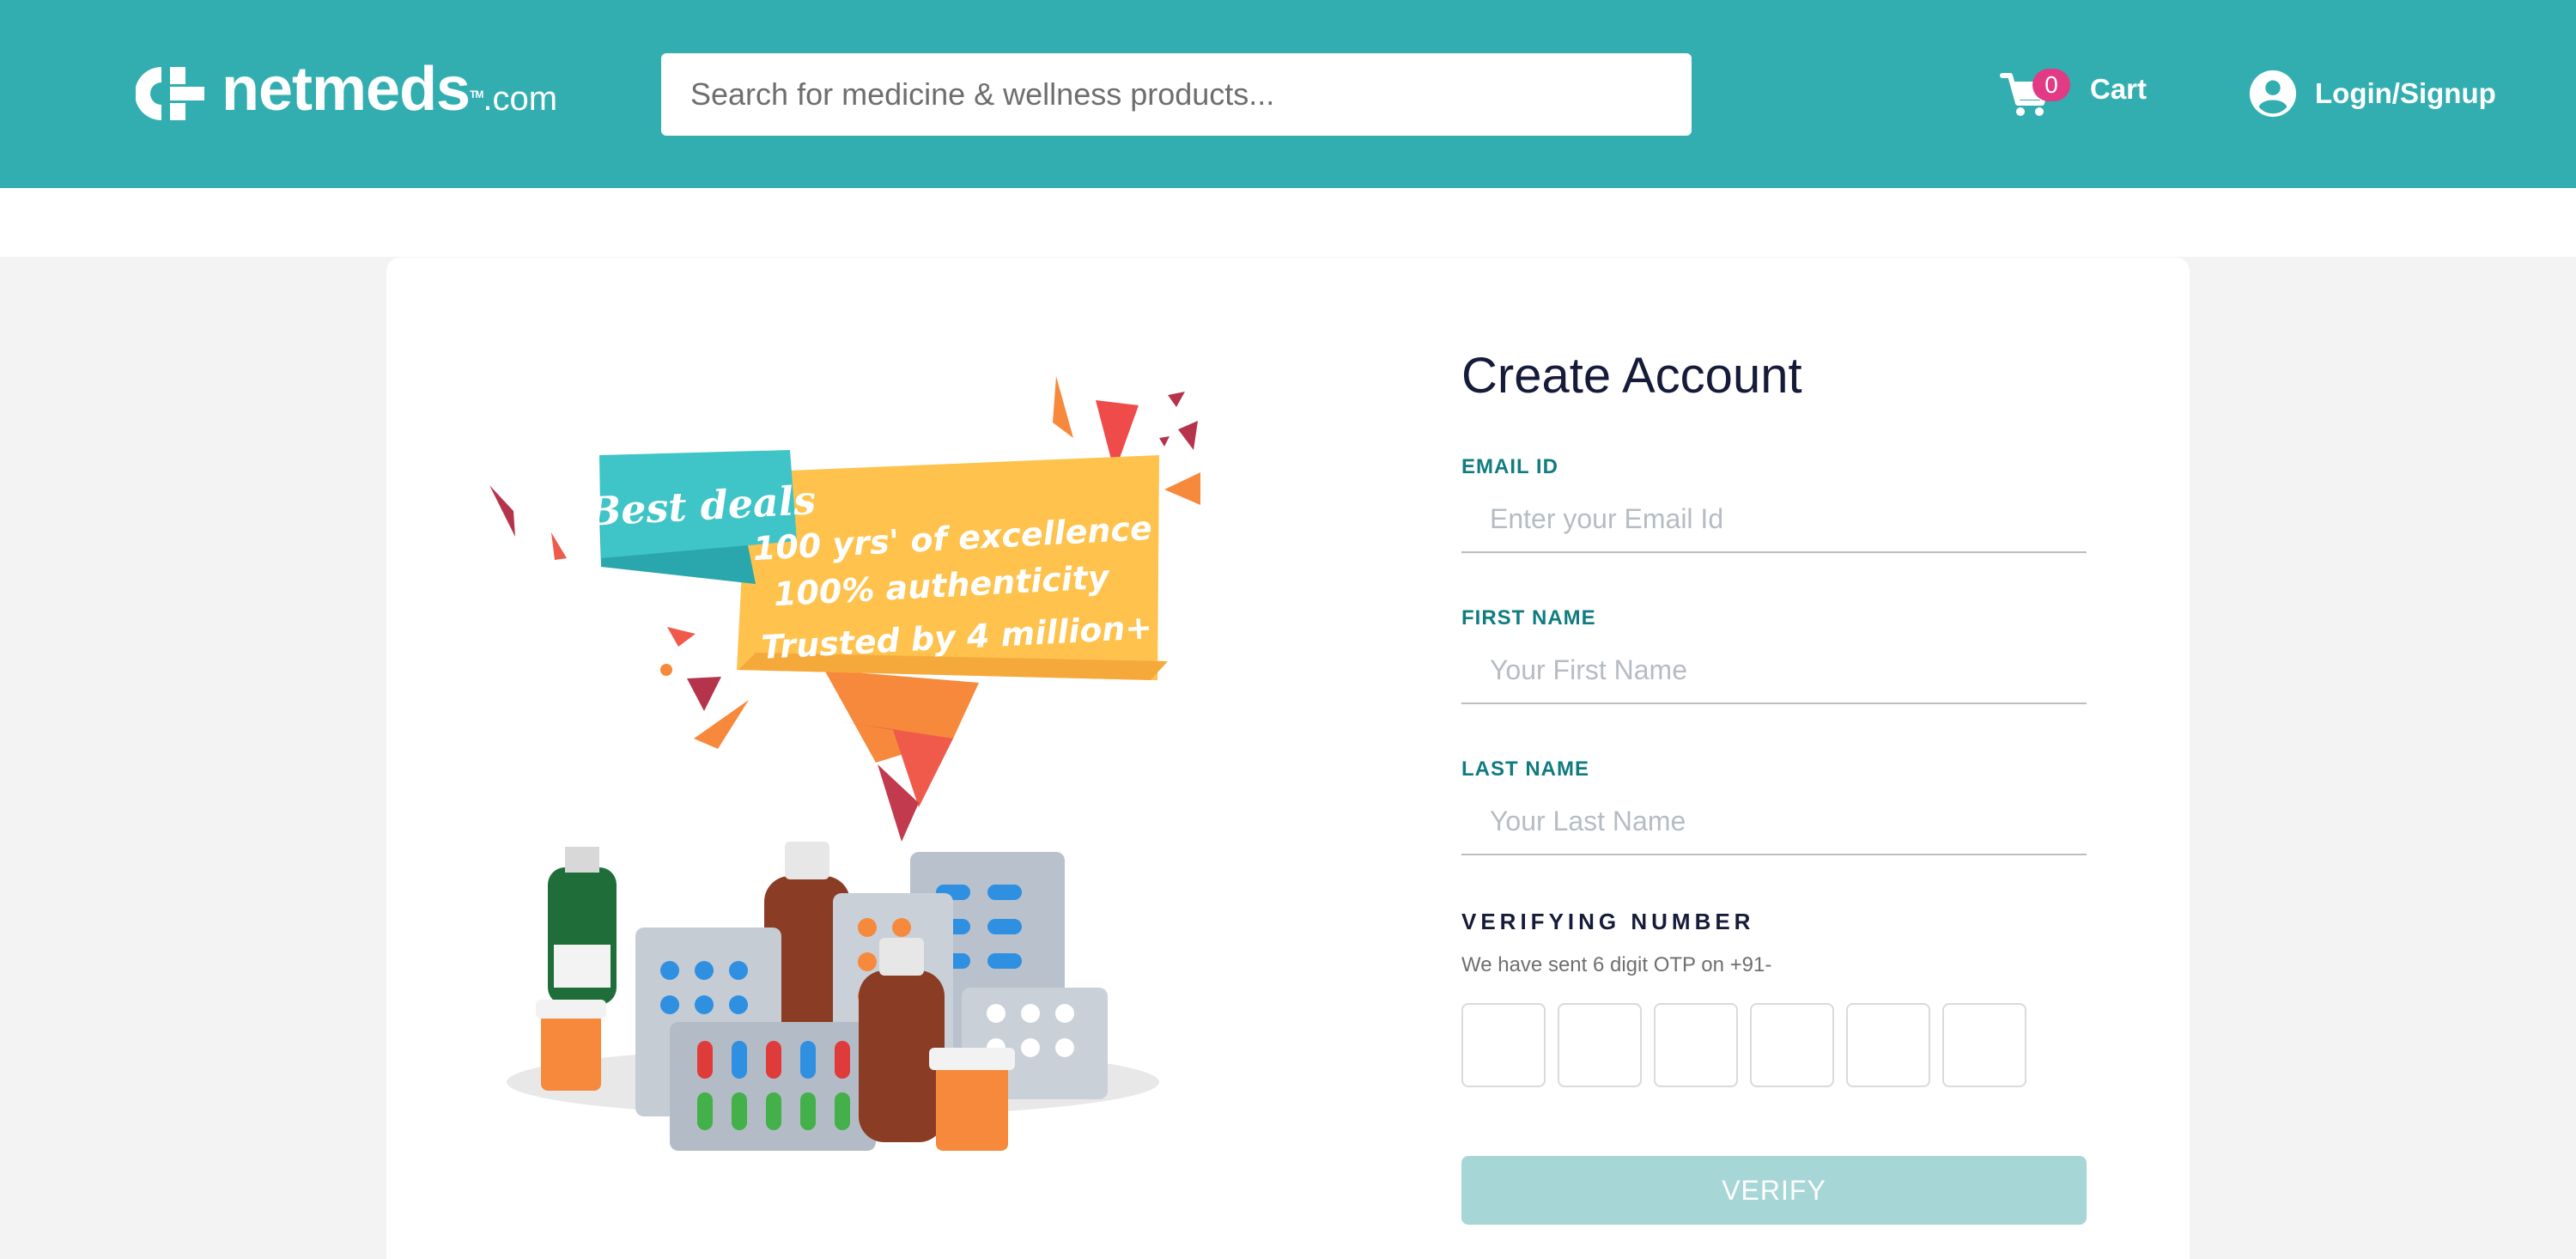 The image size is (2576, 1259). I want to click on login-signup-button: Login/Signup, so click(2372, 93).